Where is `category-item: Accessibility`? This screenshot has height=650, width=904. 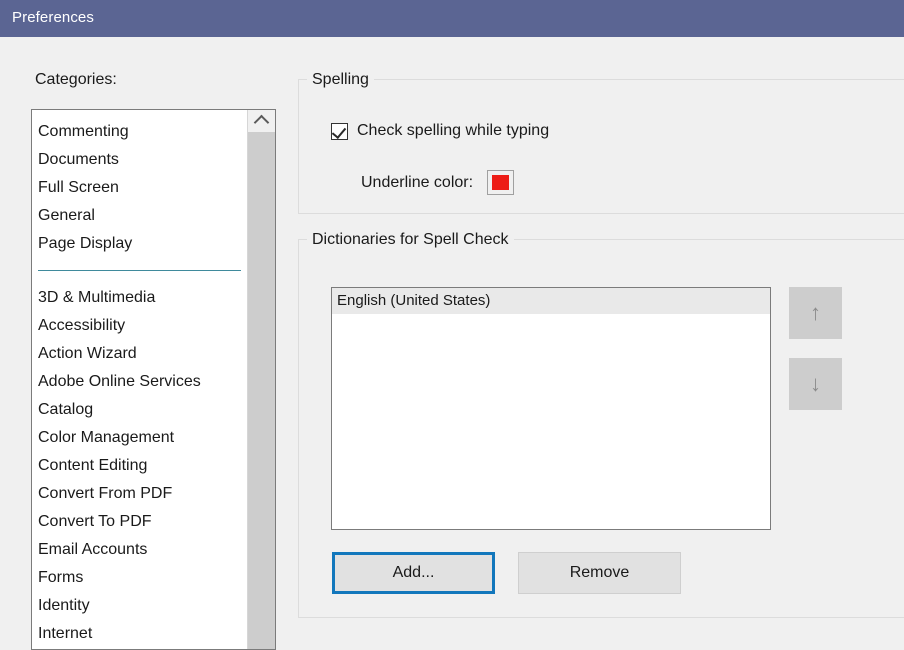
category-item: Accessibility is located at coordinates (139, 326).